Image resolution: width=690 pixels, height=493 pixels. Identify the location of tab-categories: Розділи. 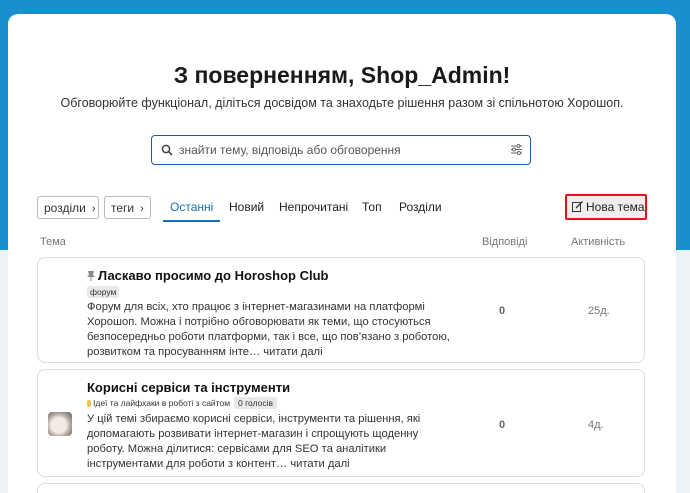
(420, 207).